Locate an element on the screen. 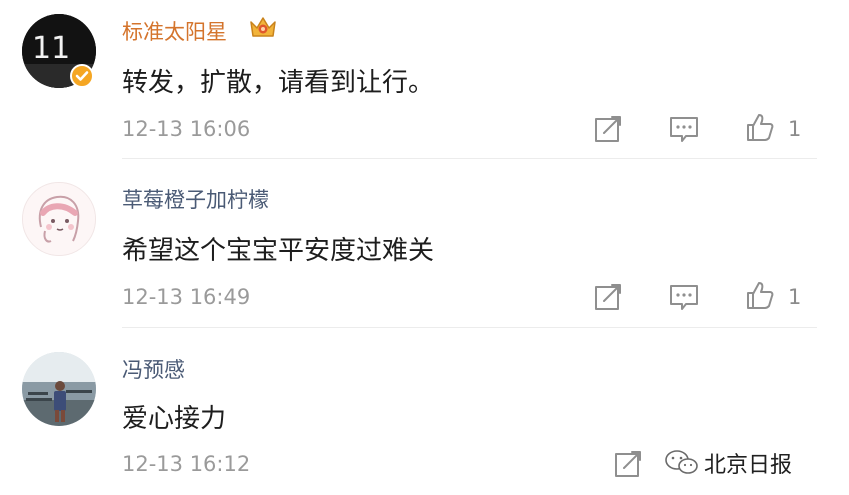  username: 冯预感 is located at coordinates (153, 369).